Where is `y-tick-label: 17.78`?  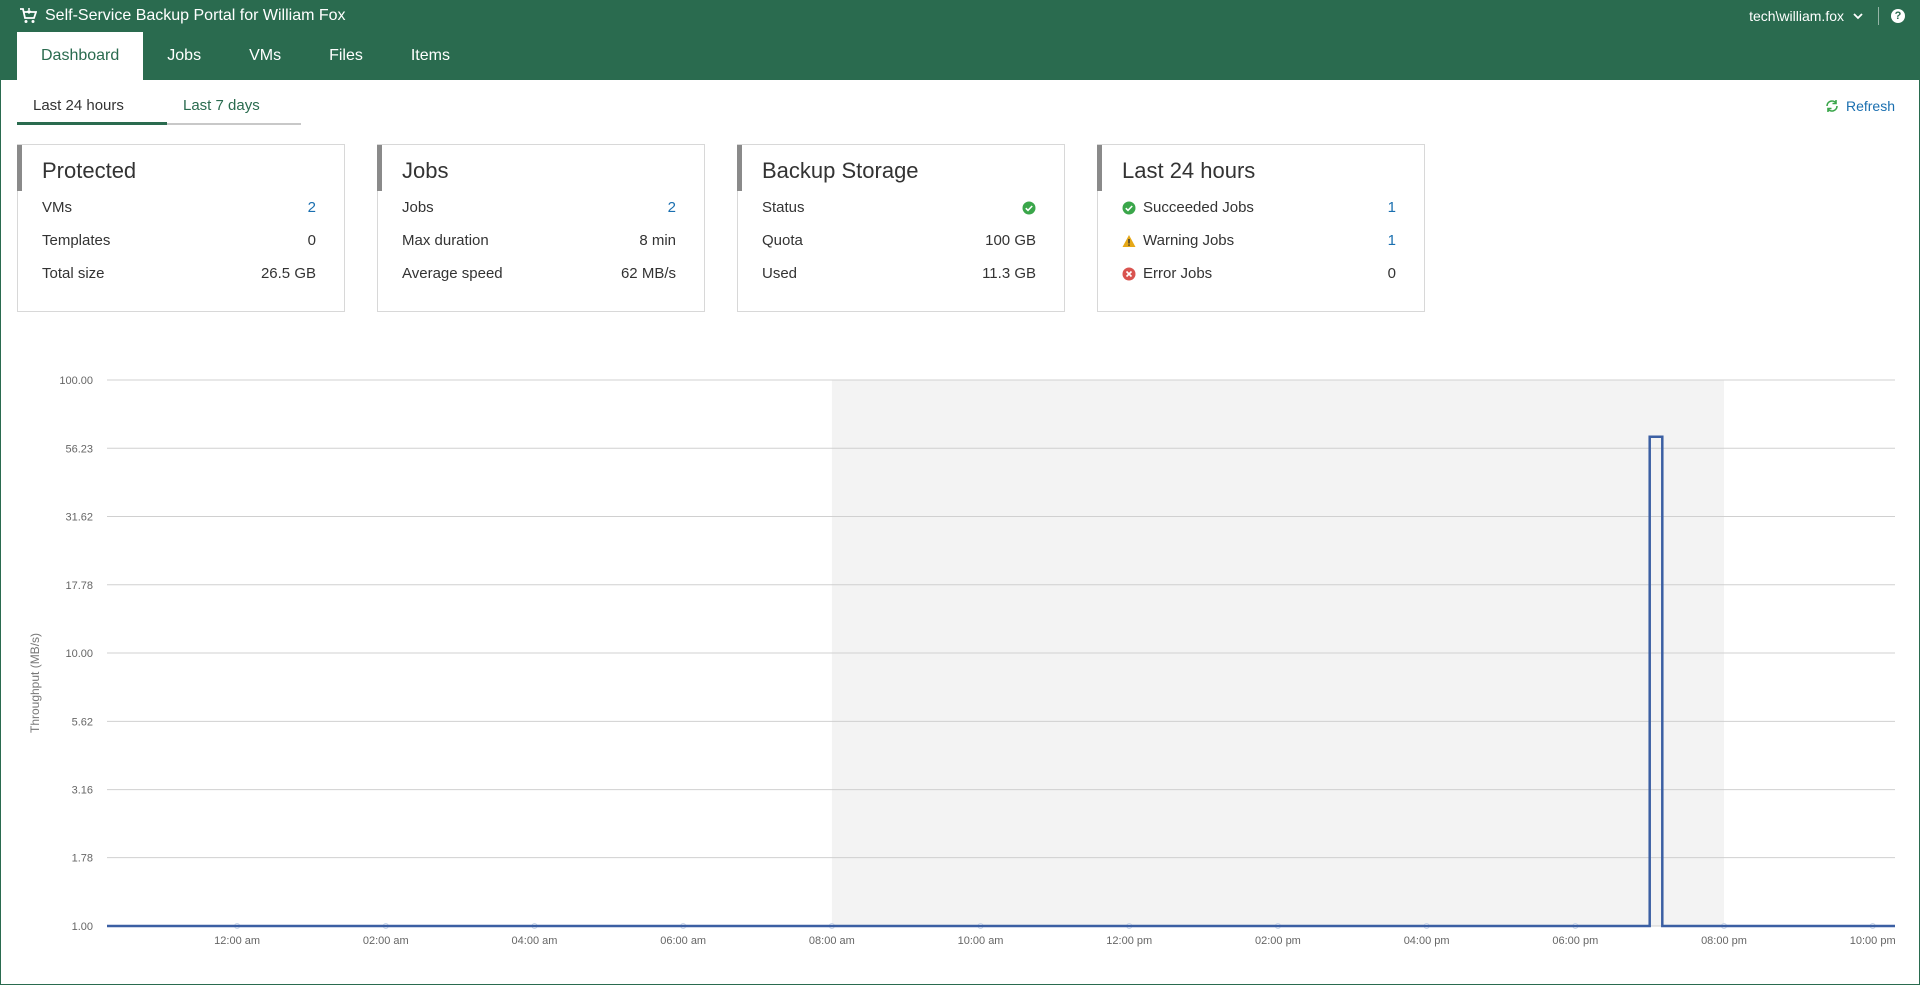
y-tick-label: 17.78 is located at coordinates (79, 586).